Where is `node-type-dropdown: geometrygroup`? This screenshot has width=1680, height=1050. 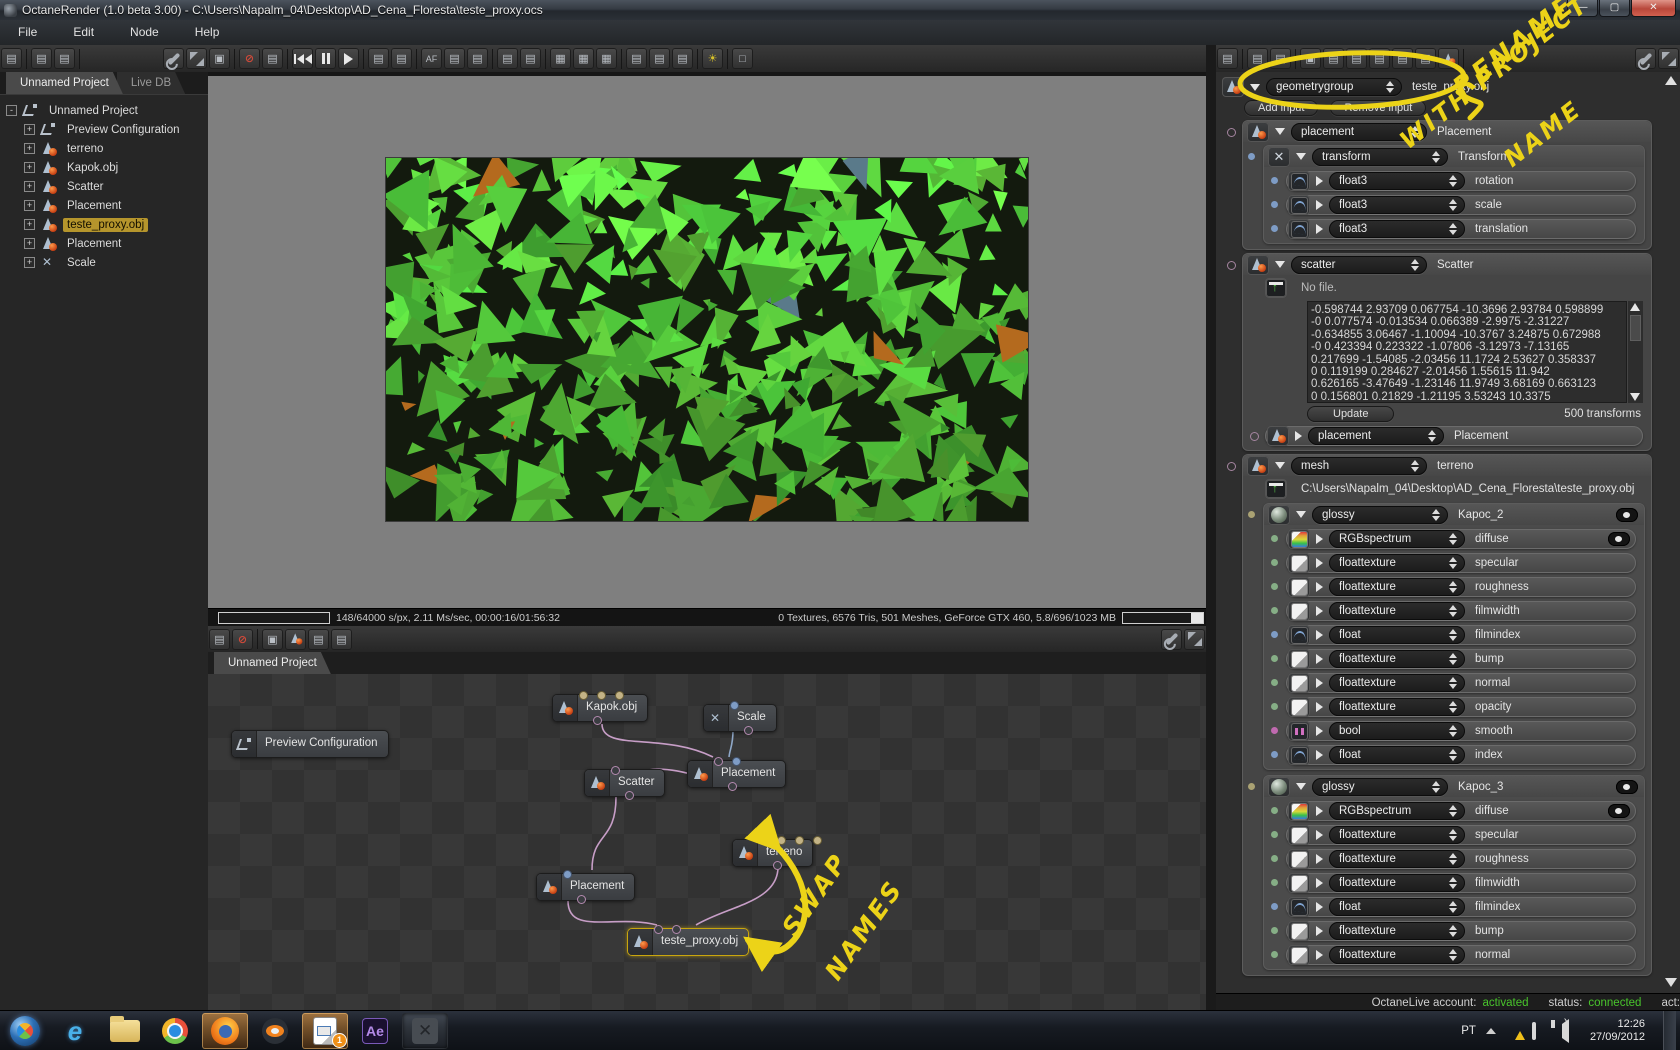
node-type-dropdown: geometrygroup is located at coordinates (1334, 87).